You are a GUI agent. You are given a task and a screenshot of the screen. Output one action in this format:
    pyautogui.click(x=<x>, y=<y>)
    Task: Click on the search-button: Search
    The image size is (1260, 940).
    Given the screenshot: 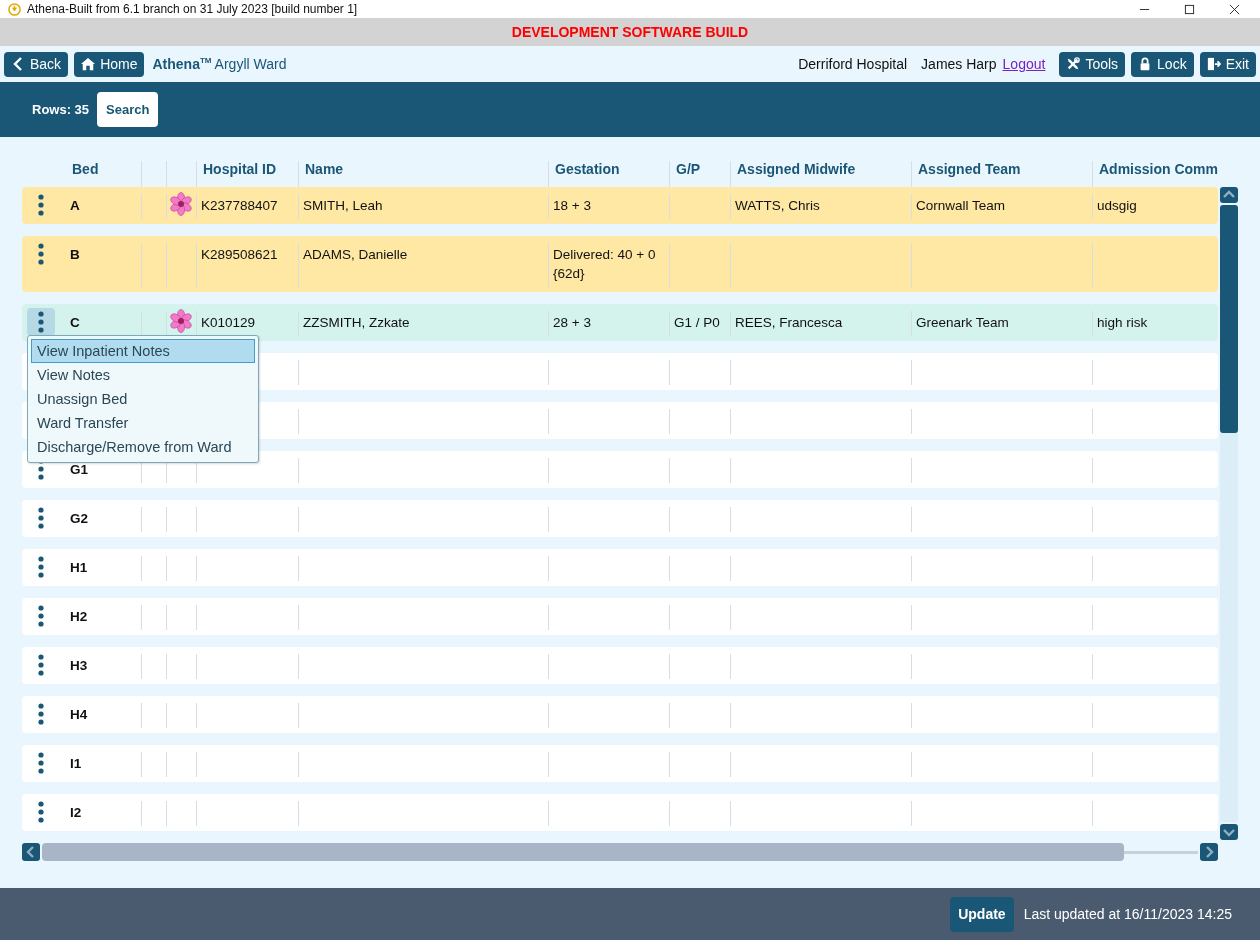 What is the action you would take?
    pyautogui.click(x=128, y=109)
    